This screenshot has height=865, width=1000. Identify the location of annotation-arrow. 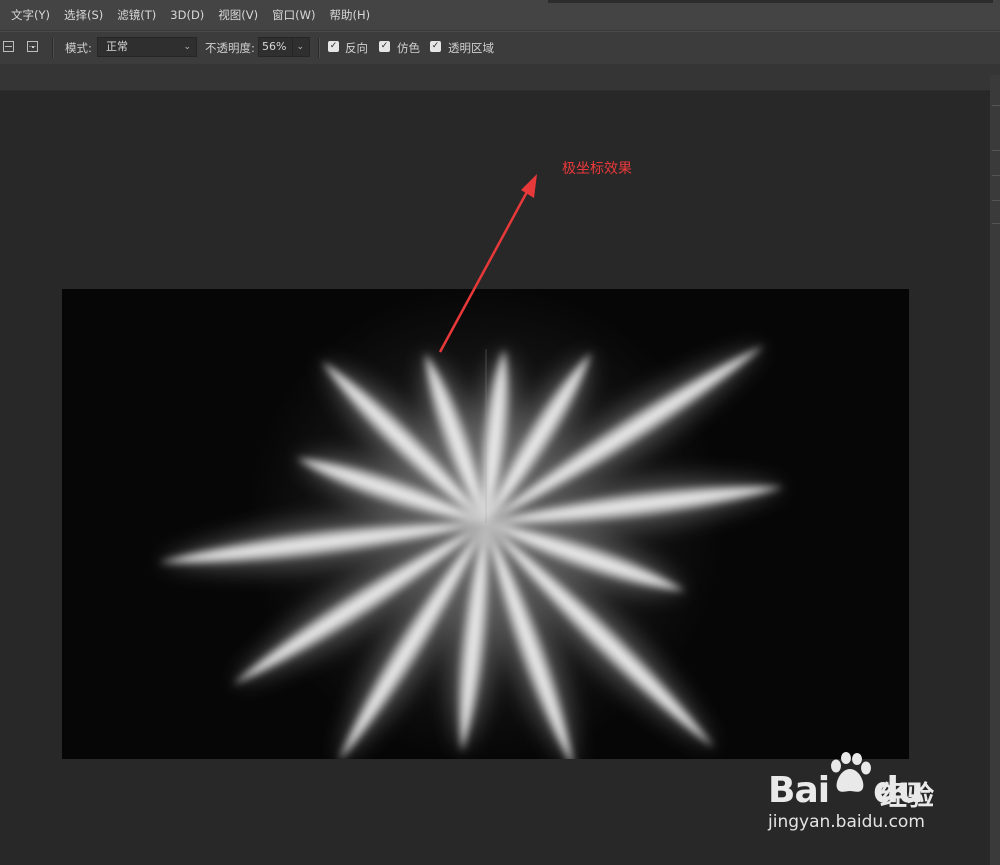
(487, 263).